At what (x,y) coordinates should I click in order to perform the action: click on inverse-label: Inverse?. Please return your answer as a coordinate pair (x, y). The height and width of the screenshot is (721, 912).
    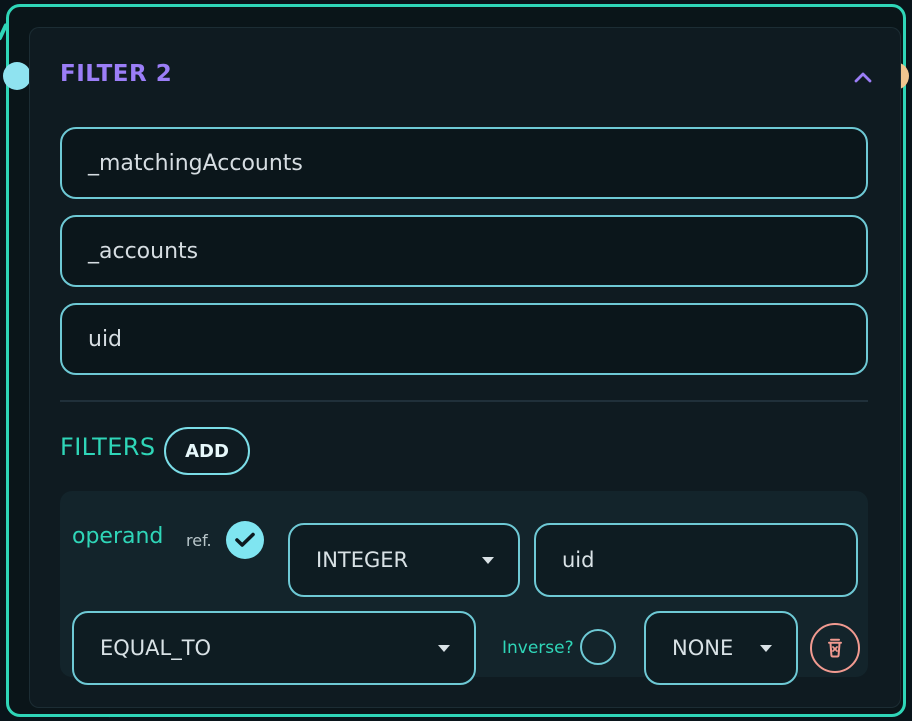
    Looking at the image, I should click on (538, 648).